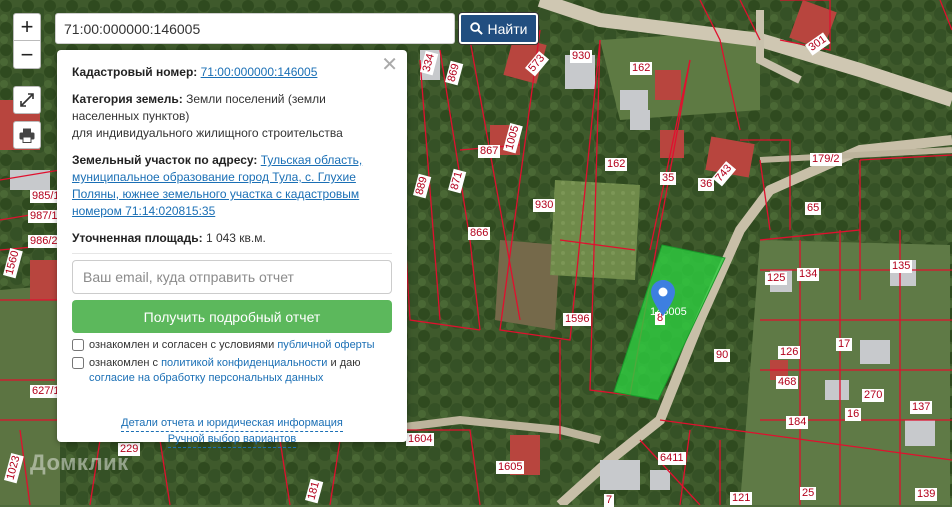  What do you see at coordinates (808, 274) in the screenshot?
I see `parcel-number-label: 134` at bounding box center [808, 274].